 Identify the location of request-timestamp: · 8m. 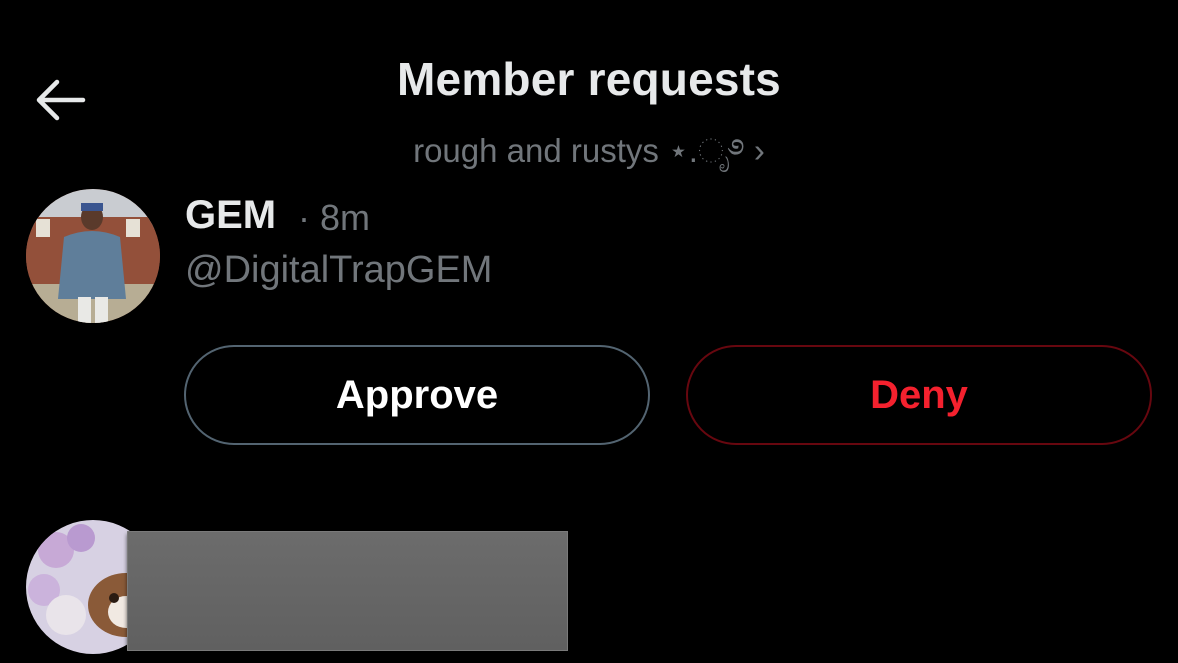
(334, 217).